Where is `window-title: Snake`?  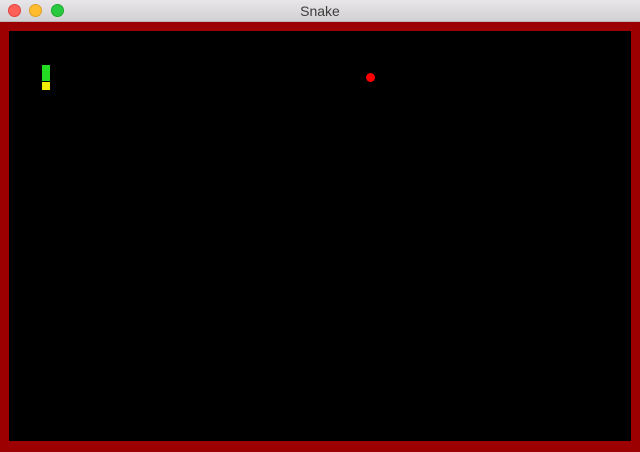
window-title: Snake is located at coordinates (320, 11).